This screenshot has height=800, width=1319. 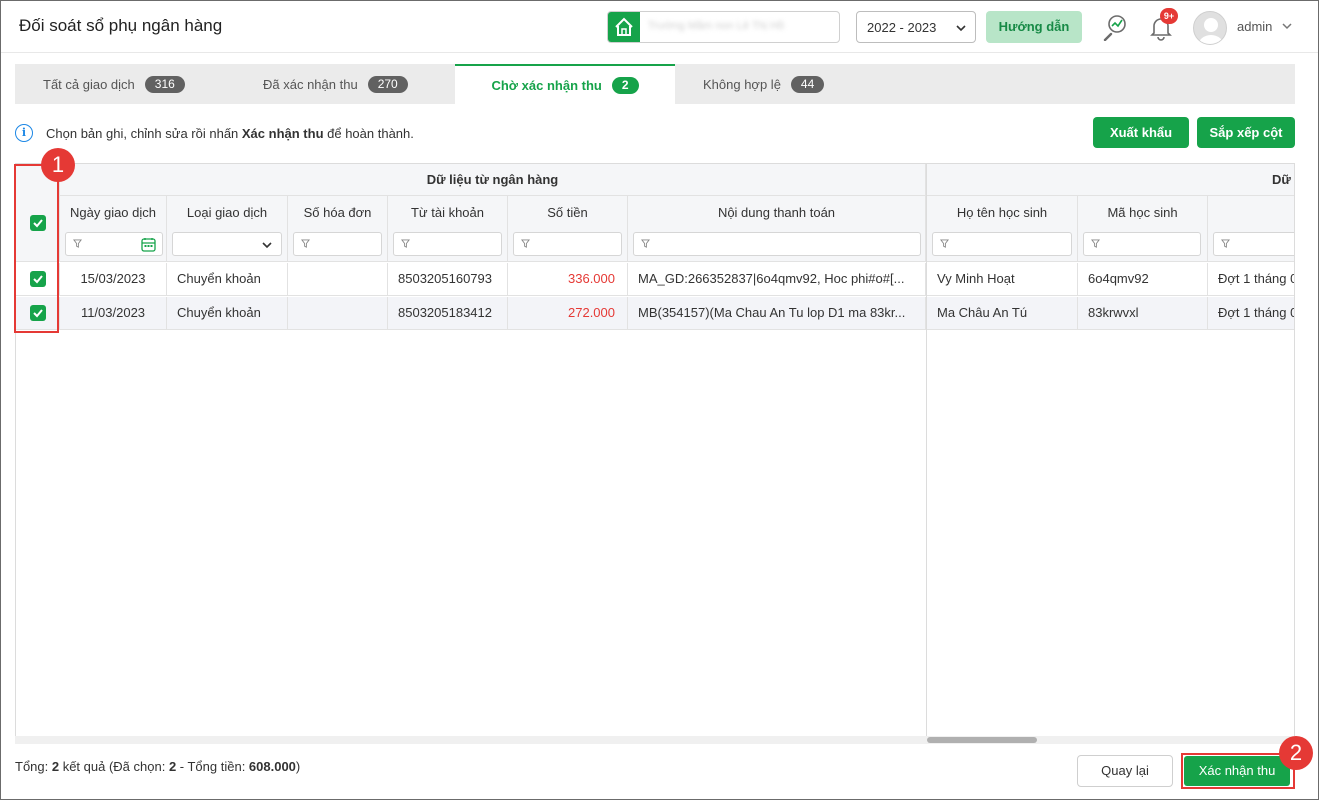 What do you see at coordinates (1246, 132) in the screenshot?
I see `arrange-columns-button: Sắp xếp cột` at bounding box center [1246, 132].